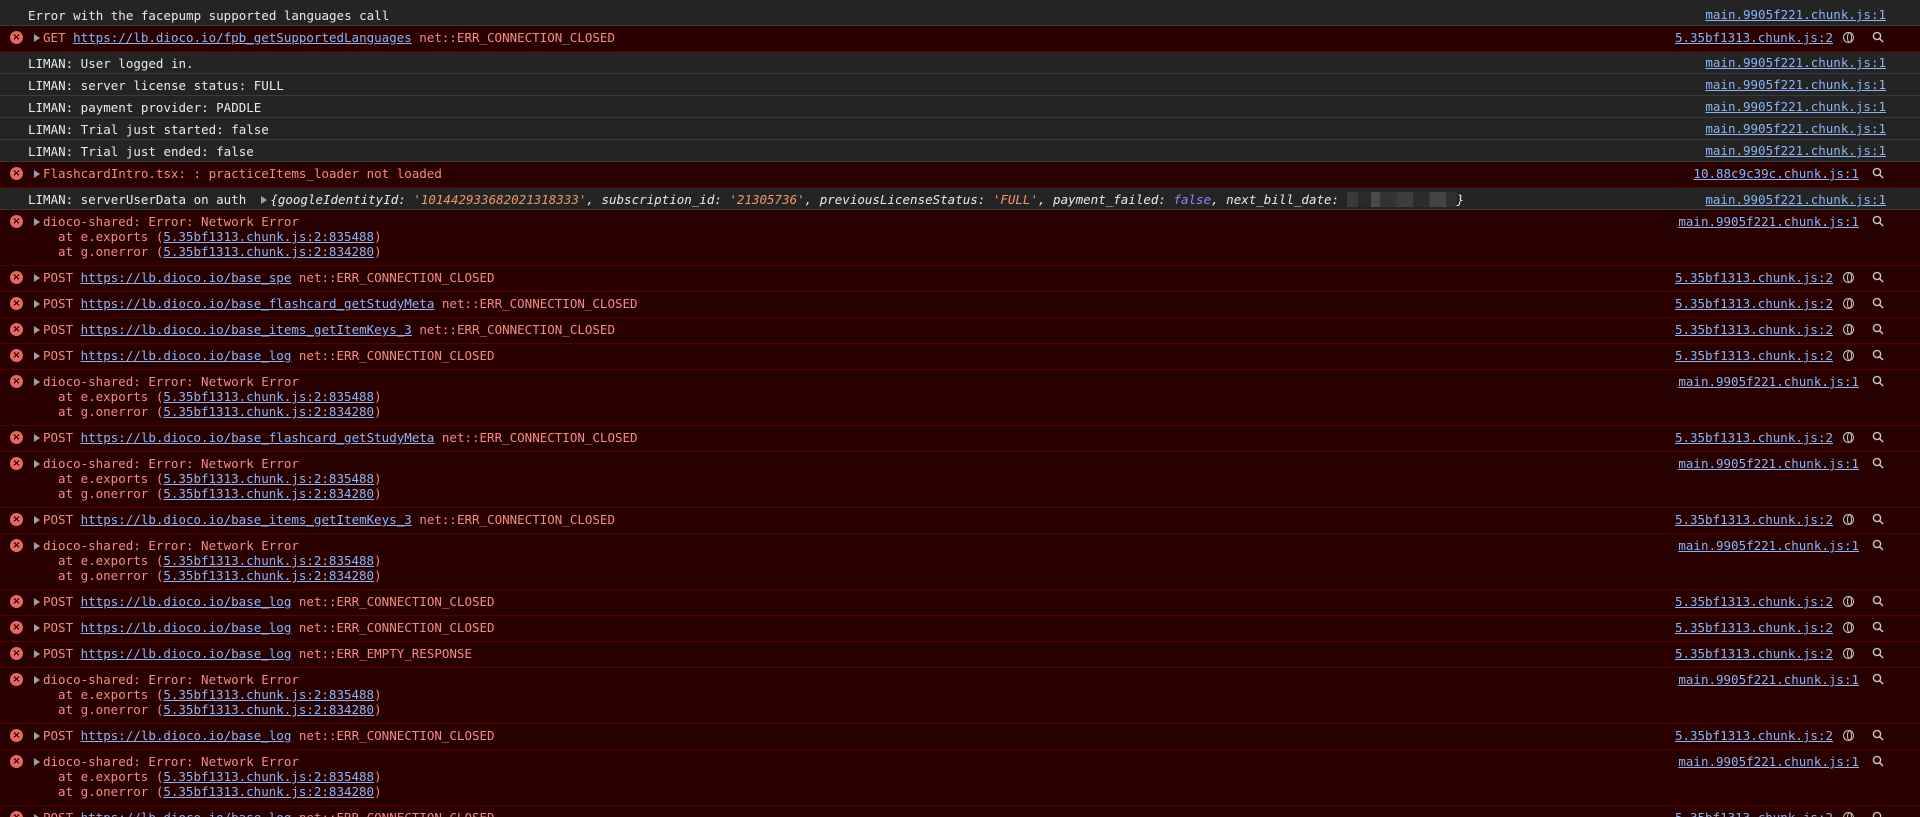 The image size is (1920, 817). Describe the element at coordinates (1776, 173) in the screenshot. I see `source-link: 10.88c9c39c.chunk.js:1` at that location.